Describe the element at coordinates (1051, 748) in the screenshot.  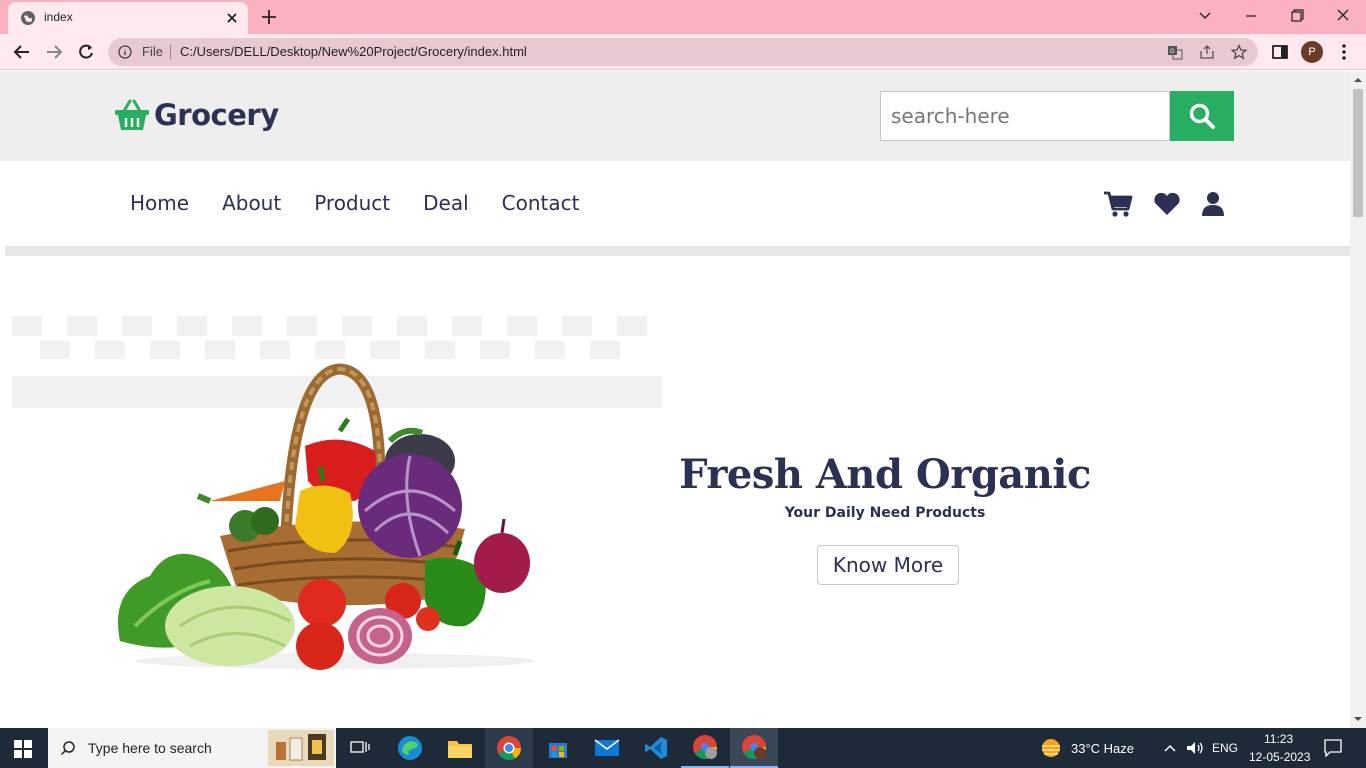
I see `weather-haze-icon` at that location.